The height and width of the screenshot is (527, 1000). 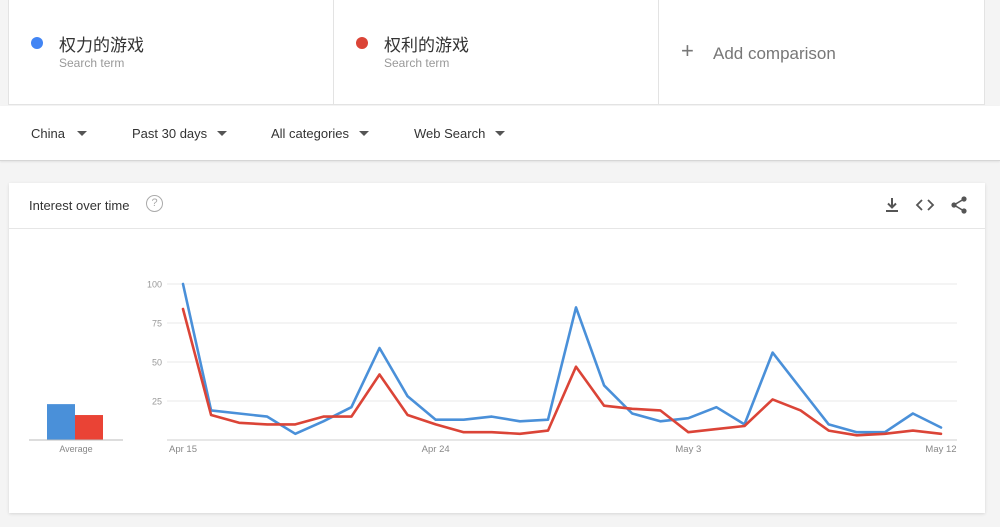 I want to click on region-dropdown: China, so click(x=59, y=133).